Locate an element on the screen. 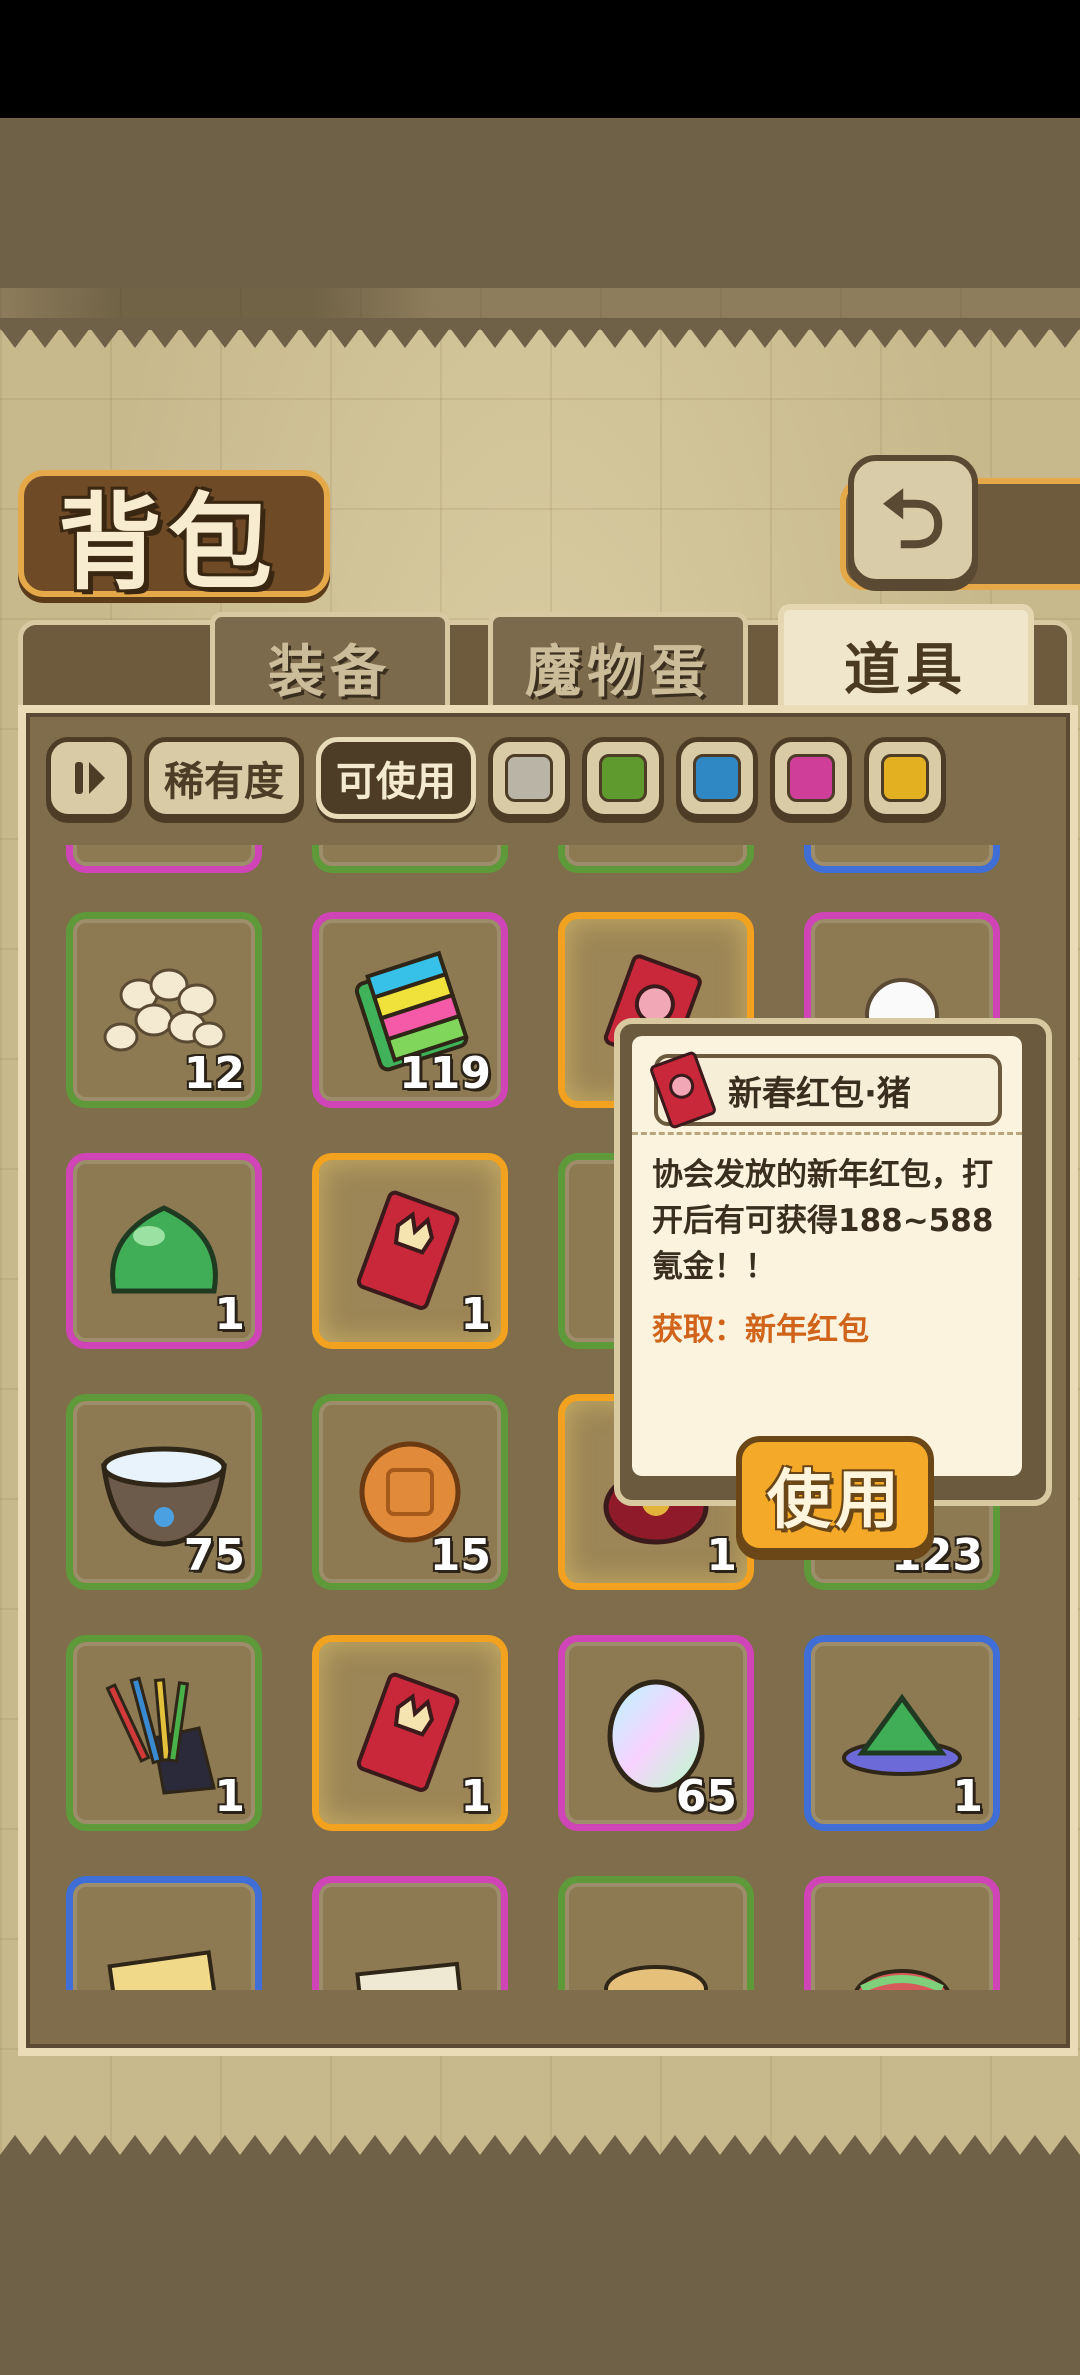  back-button: ⮌ is located at coordinates (913, 520).